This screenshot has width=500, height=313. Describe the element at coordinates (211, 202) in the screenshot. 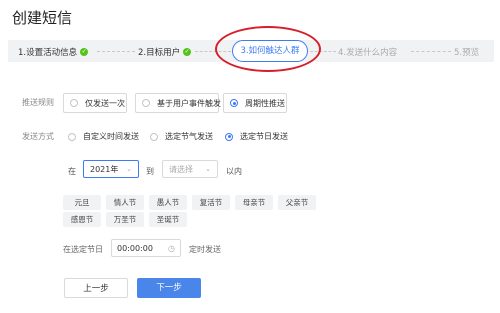

I see `holiday-tag: 复活节` at that location.